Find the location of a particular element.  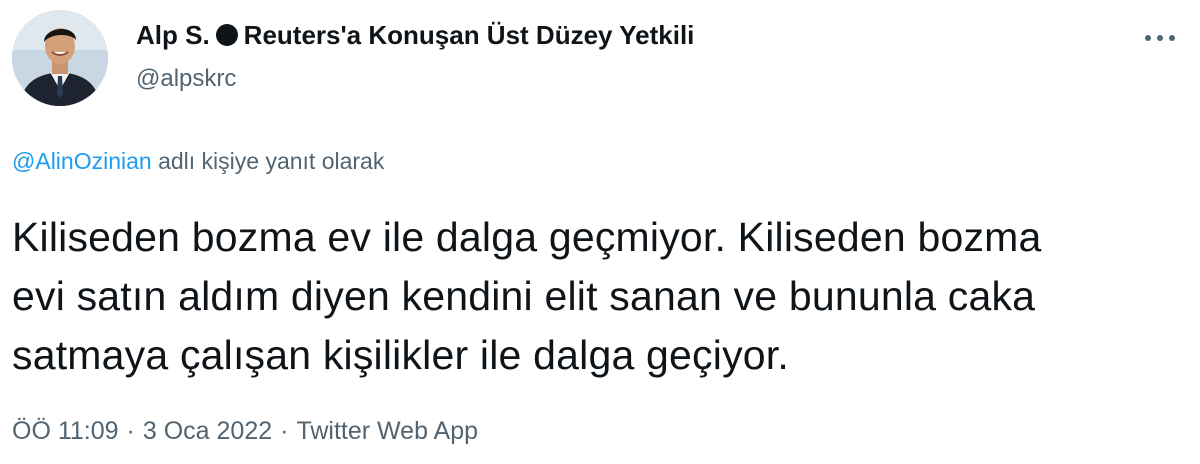

reply-suffix: adlı kişiye yanıt olarak is located at coordinates (271, 161).